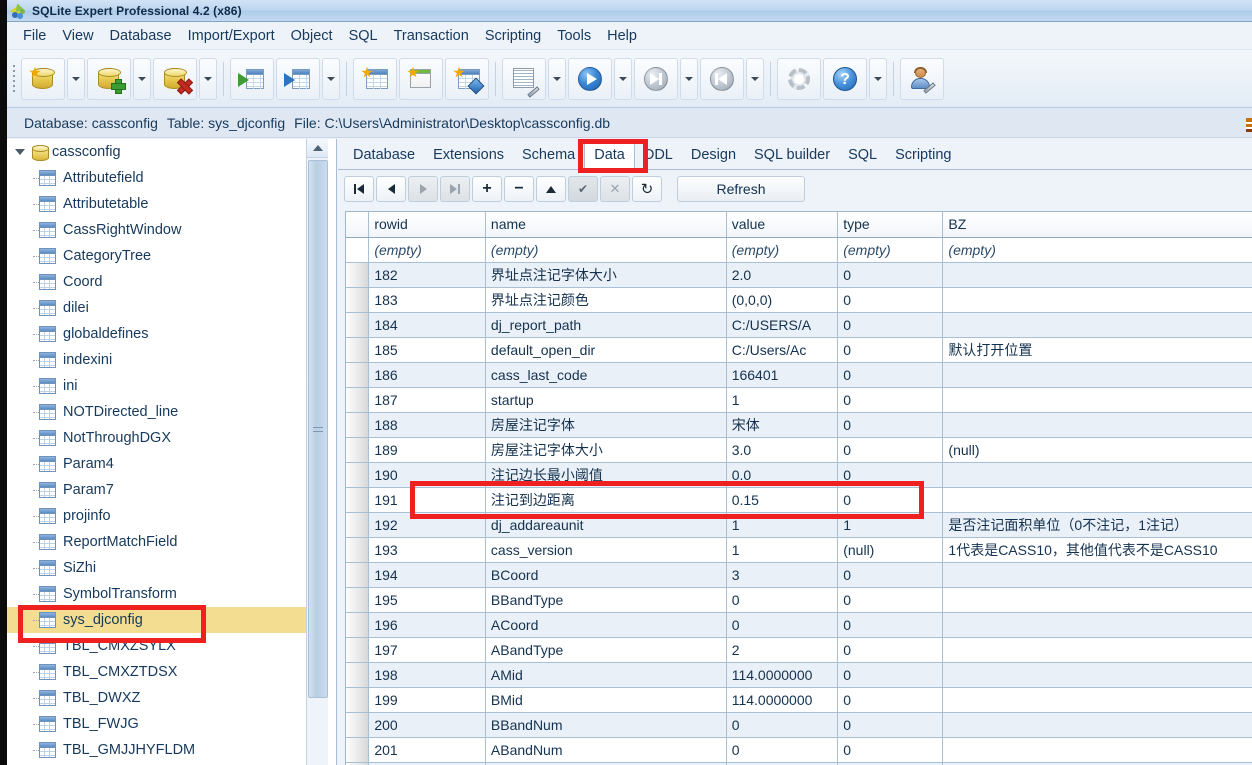 The image size is (1252, 765). I want to click on sidebar-scrollbar, so click(317, 452).